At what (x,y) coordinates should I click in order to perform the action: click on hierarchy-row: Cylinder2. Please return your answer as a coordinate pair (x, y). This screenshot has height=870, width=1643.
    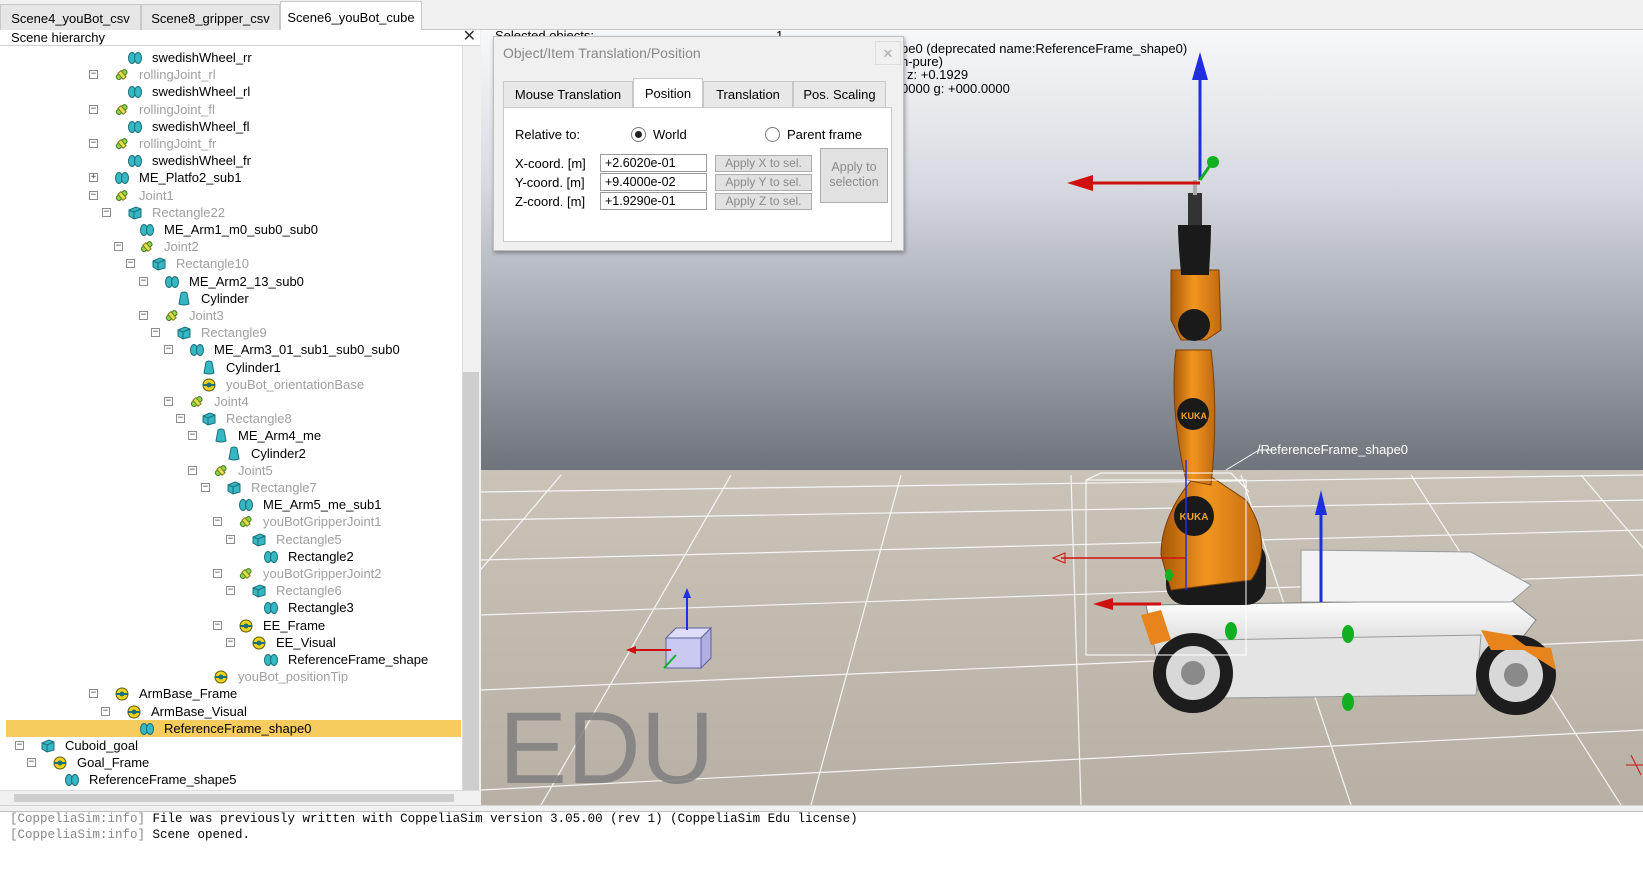
    Looking at the image, I should click on (230, 453).